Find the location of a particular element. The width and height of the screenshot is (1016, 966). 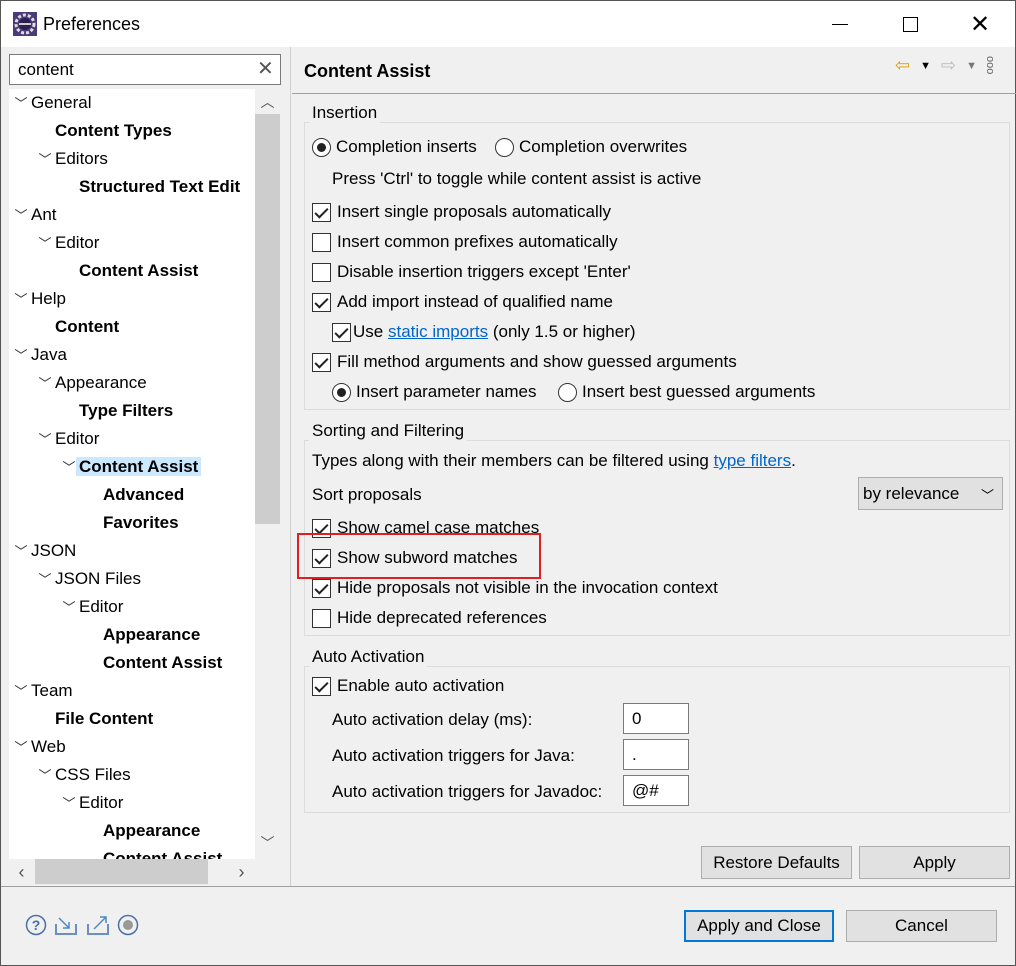

tree-item: ﹀ JSON Files is located at coordinates (87, 579).